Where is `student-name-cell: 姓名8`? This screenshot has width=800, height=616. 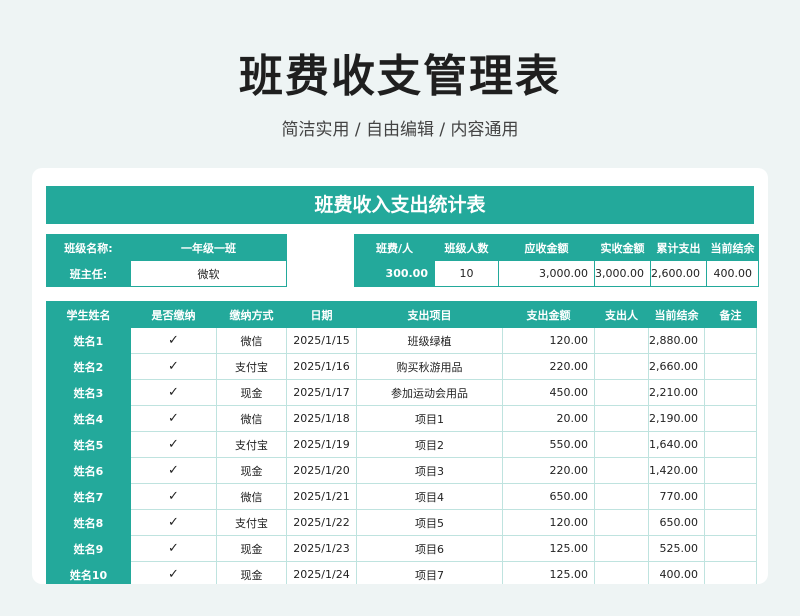 student-name-cell: 姓名8 is located at coordinates (88, 522).